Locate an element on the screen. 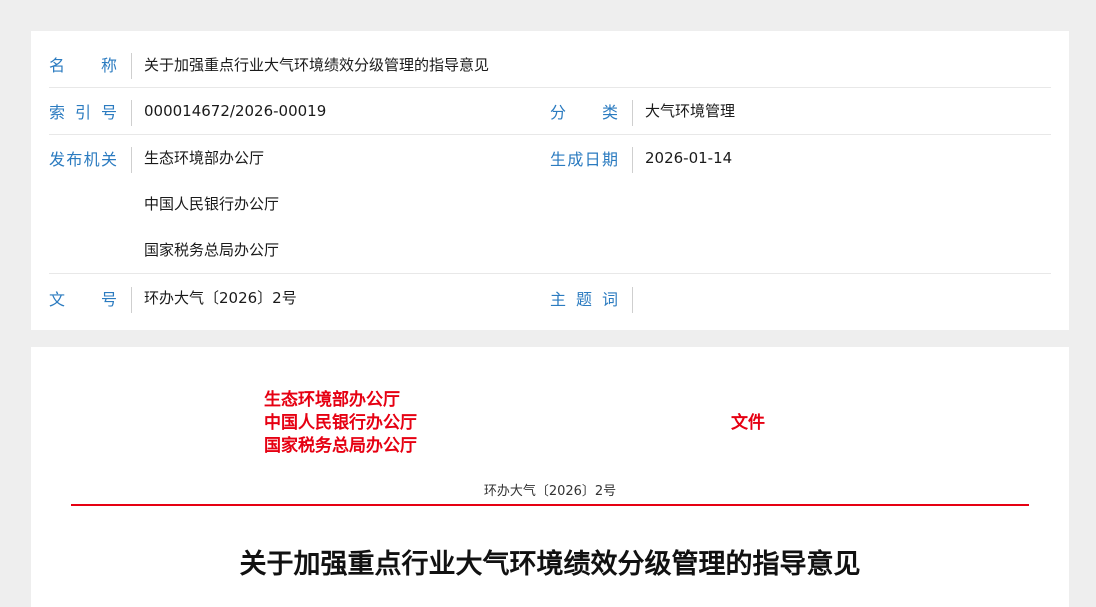 This screenshot has height=607, width=1096. meta-row-name: 名 称 关于加强重点行业大气环境绩效分级管理的指导意见 is located at coordinates (550, 64).